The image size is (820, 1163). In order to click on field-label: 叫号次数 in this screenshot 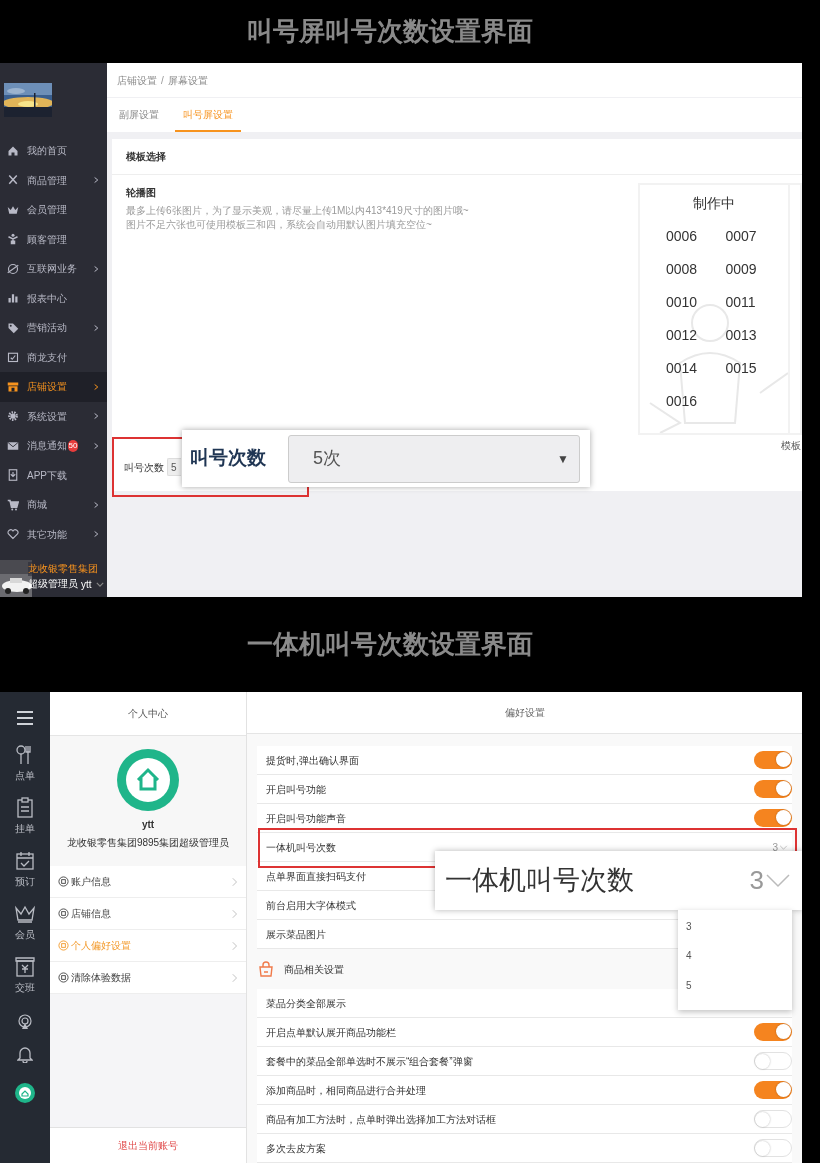, I will do `click(144, 467)`.